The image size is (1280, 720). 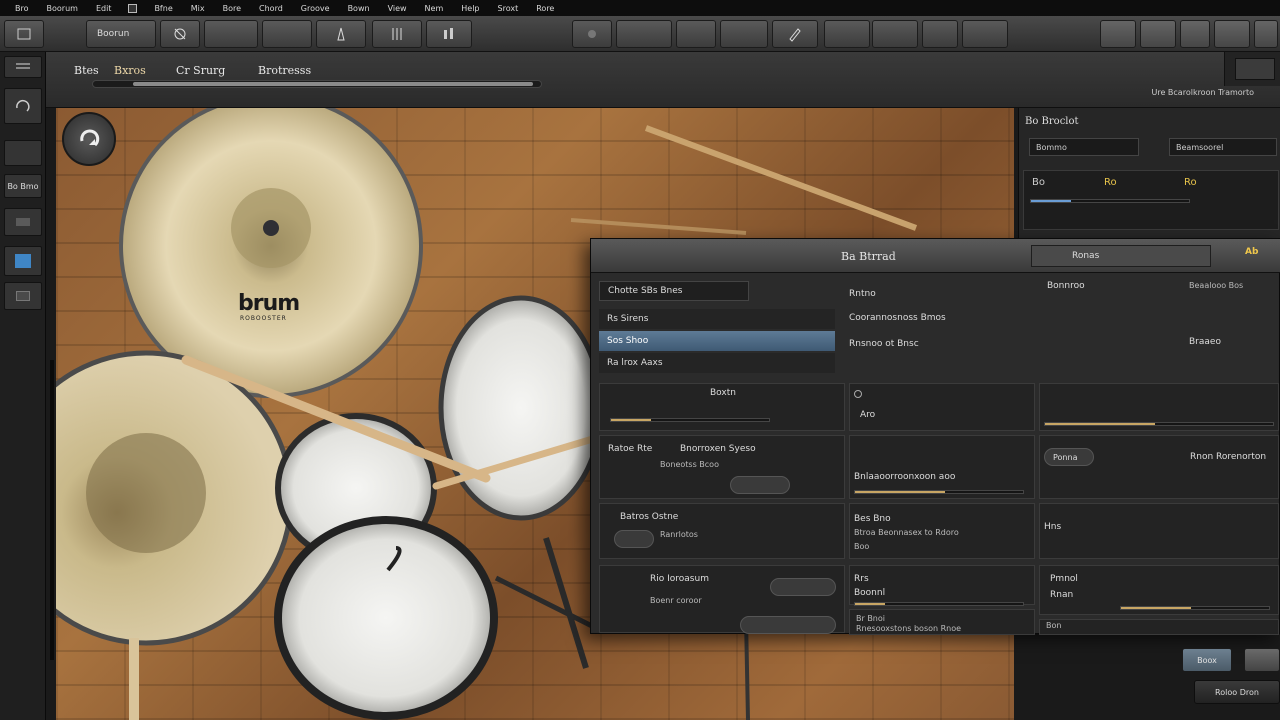 I want to click on left-sidebar: Bo Bmo, so click(x=23, y=386).